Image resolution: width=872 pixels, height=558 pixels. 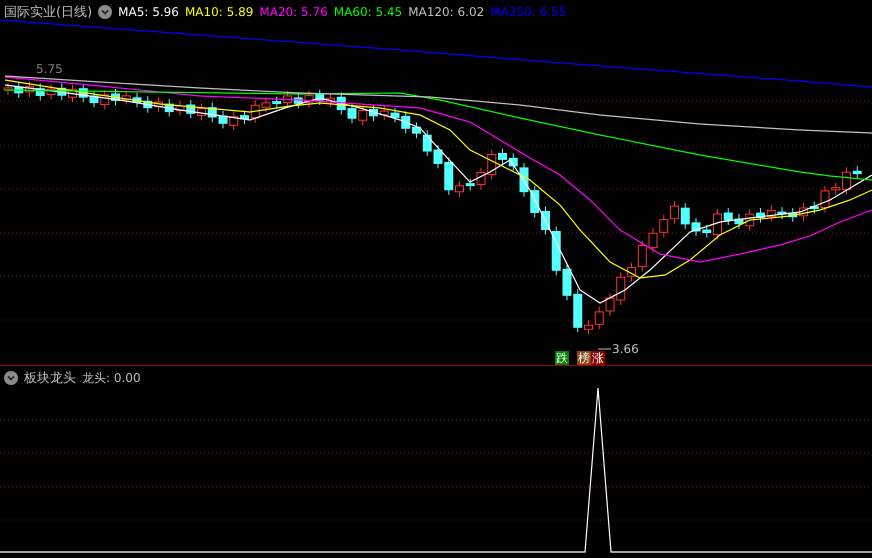 I want to click on price-label: 5.75, so click(x=49, y=69).